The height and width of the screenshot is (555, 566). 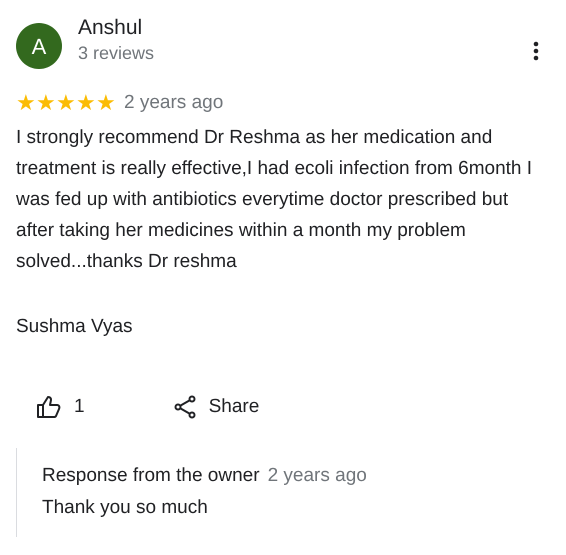 I want to click on response-text: Thank you so much, so click(x=125, y=508).